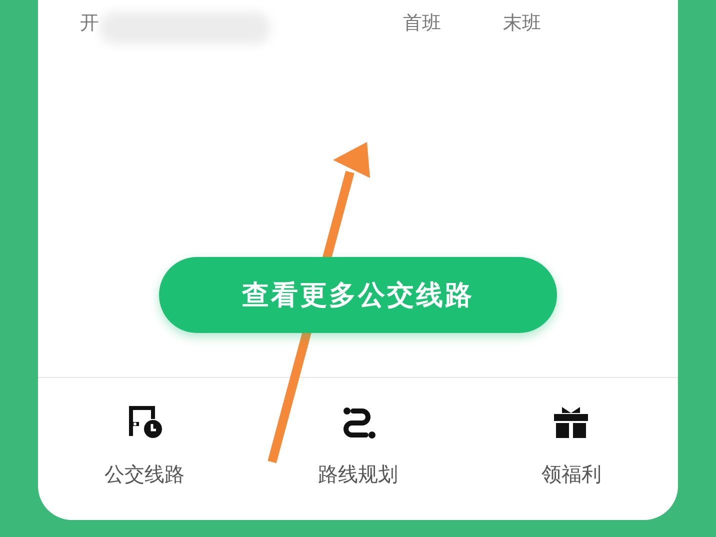  Describe the element at coordinates (571, 447) in the screenshot. I see `nav-item: 领福利` at that location.